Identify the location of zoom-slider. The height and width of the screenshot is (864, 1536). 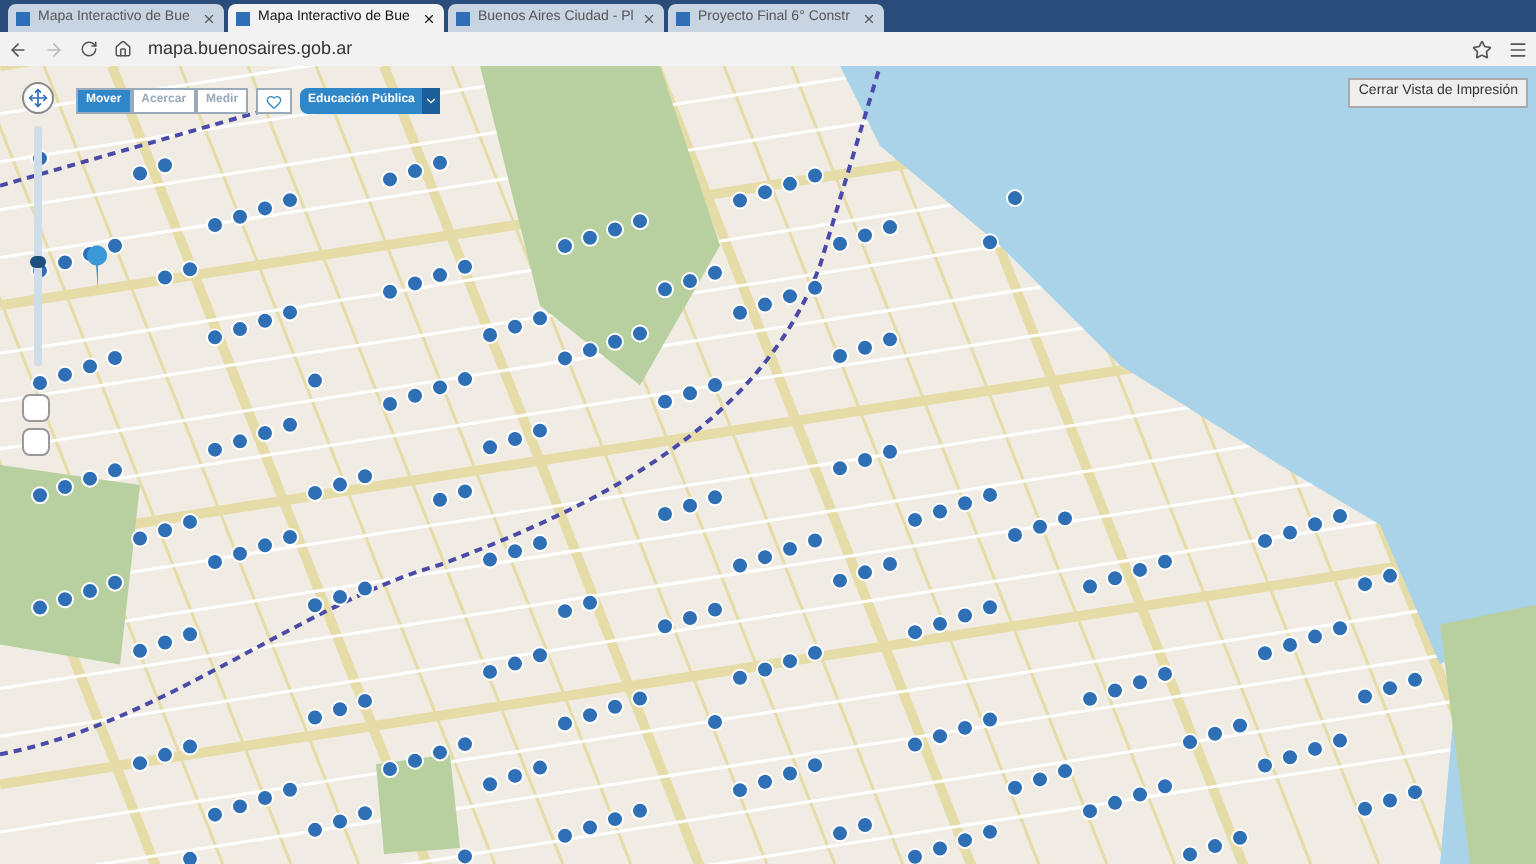
(38, 246).